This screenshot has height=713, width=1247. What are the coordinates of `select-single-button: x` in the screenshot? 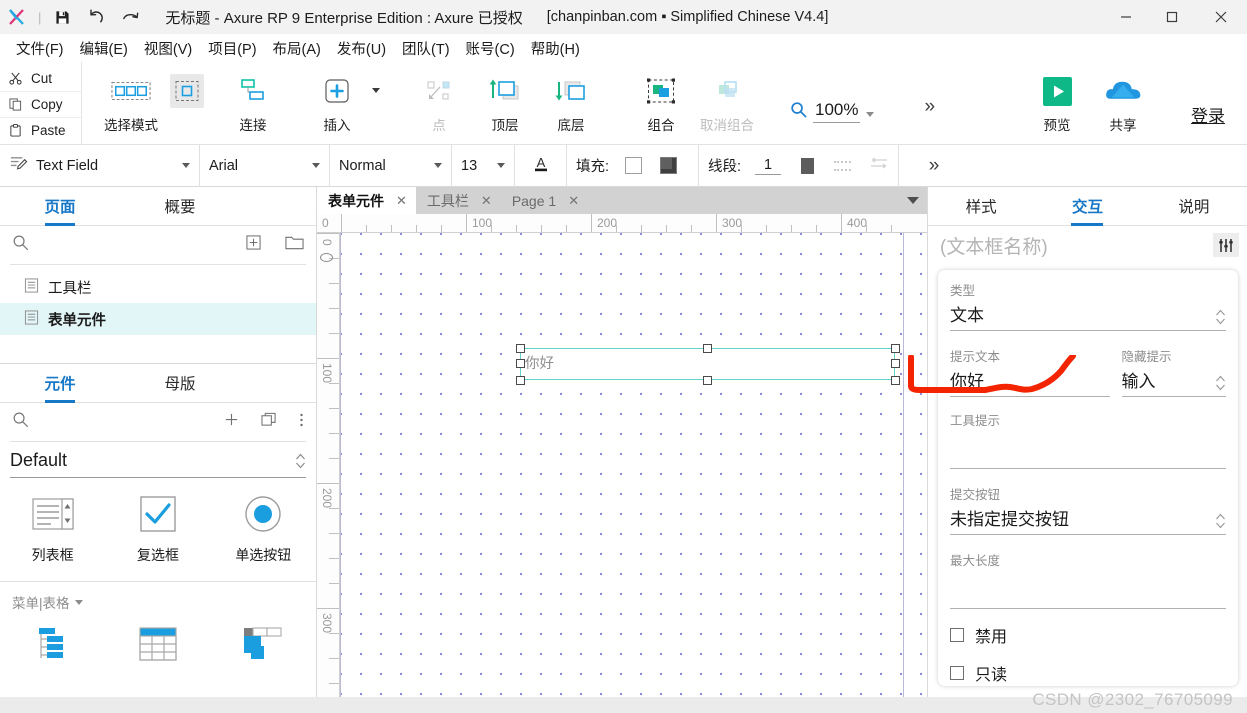 It's located at (187, 101).